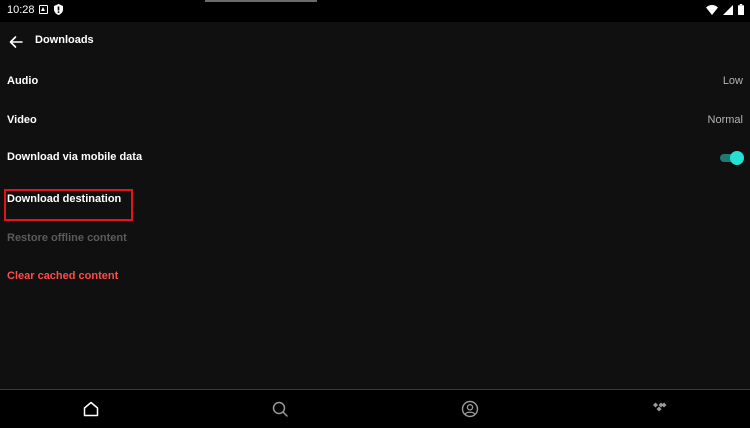  I want to click on wifi-icon, so click(712, 9).